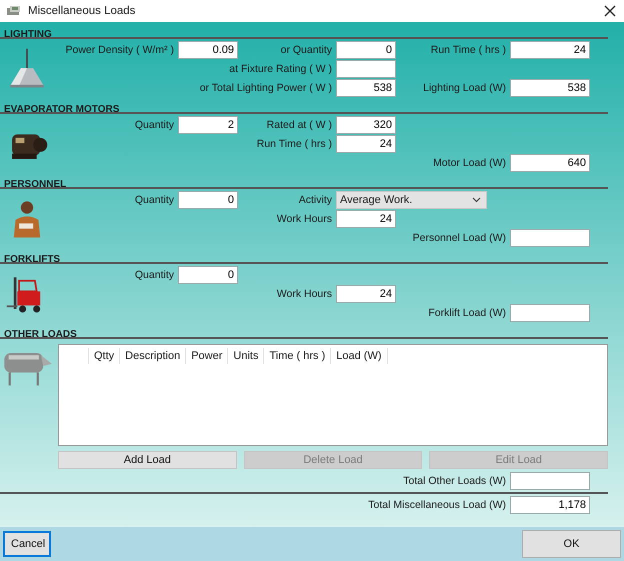 The width and height of the screenshot is (624, 561). What do you see at coordinates (246, 356) in the screenshot?
I see `column-header: Units` at bounding box center [246, 356].